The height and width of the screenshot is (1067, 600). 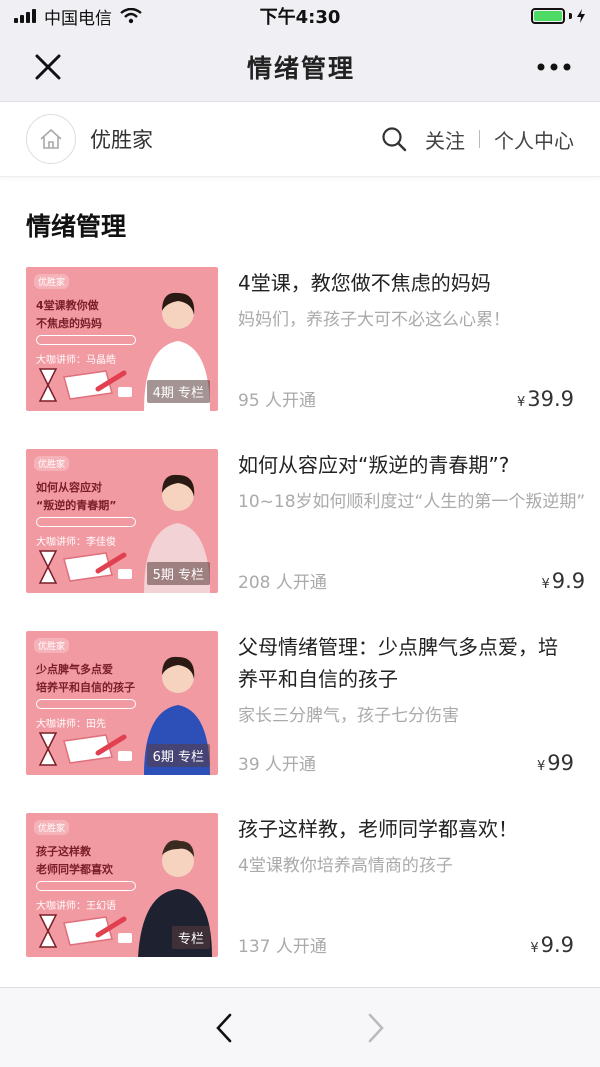 What do you see at coordinates (63, 851) in the screenshot?
I see `thumb-title-line1: 孩子这样教` at bounding box center [63, 851].